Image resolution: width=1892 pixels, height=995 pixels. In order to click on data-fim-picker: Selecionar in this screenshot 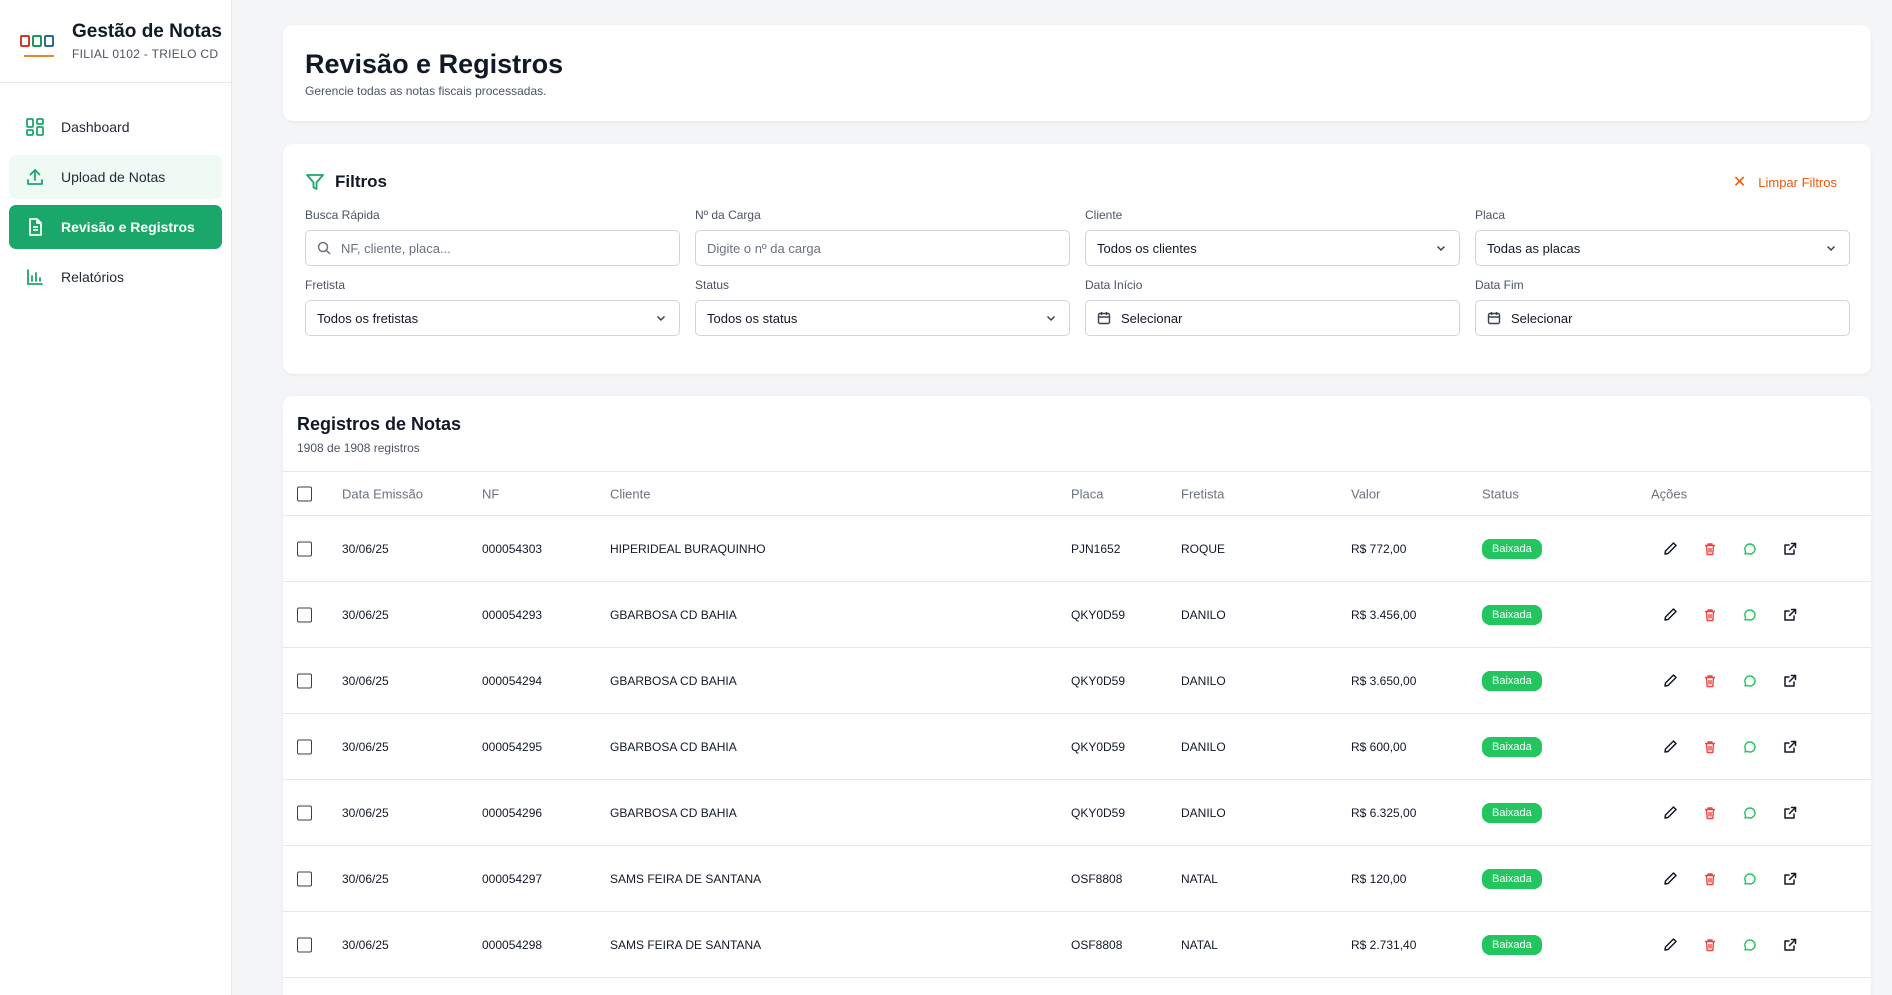, I will do `click(1662, 318)`.